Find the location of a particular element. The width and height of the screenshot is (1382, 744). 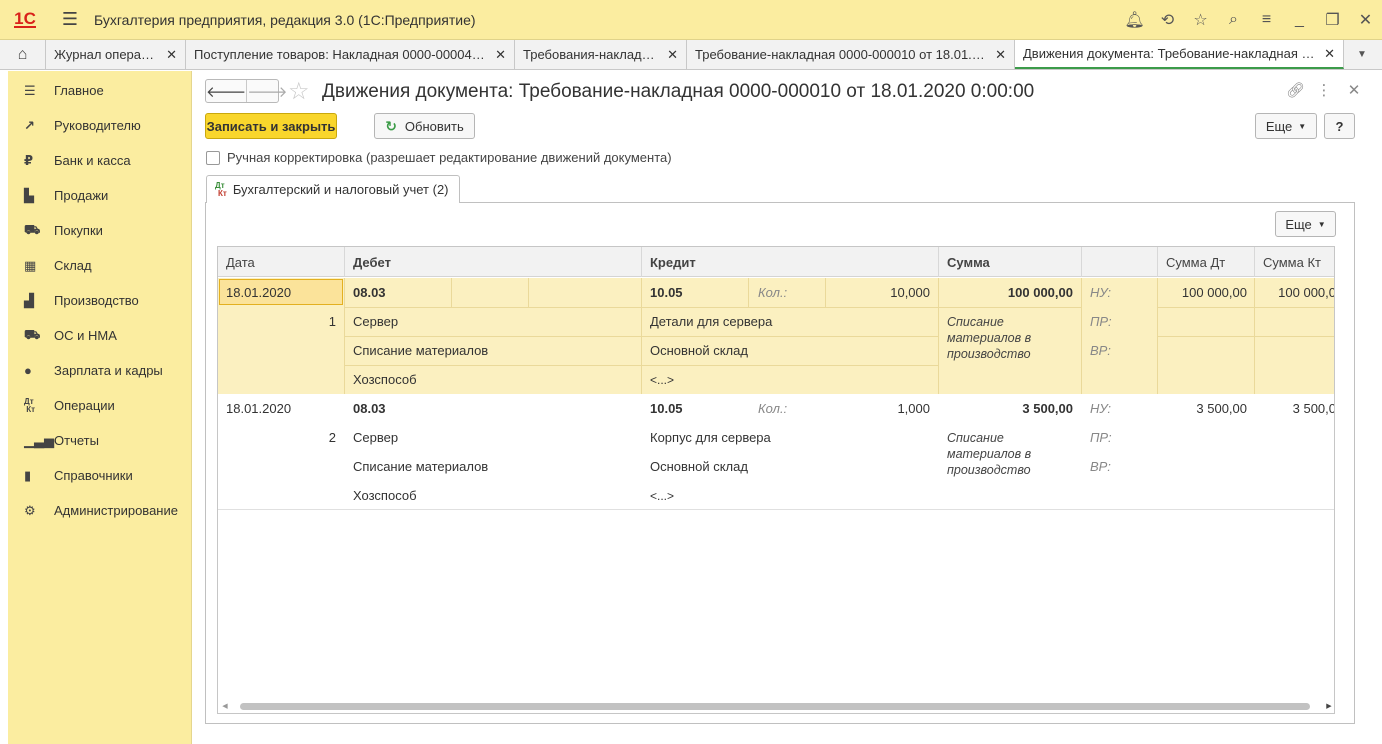

scroll-left-icon: ◀ is located at coordinates (225, 706).